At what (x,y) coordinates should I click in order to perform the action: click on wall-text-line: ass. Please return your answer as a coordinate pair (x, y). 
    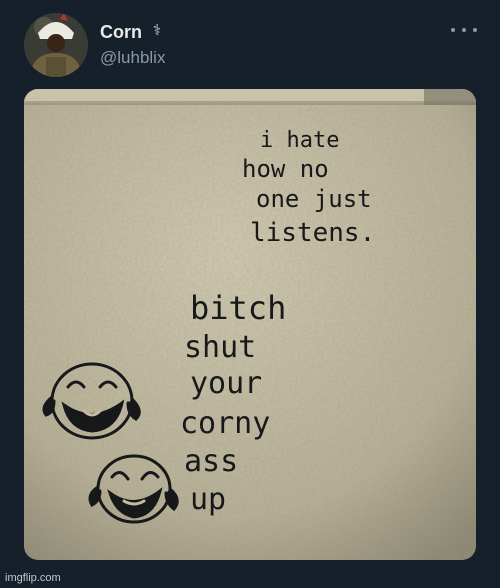
    Looking at the image, I should click on (211, 461).